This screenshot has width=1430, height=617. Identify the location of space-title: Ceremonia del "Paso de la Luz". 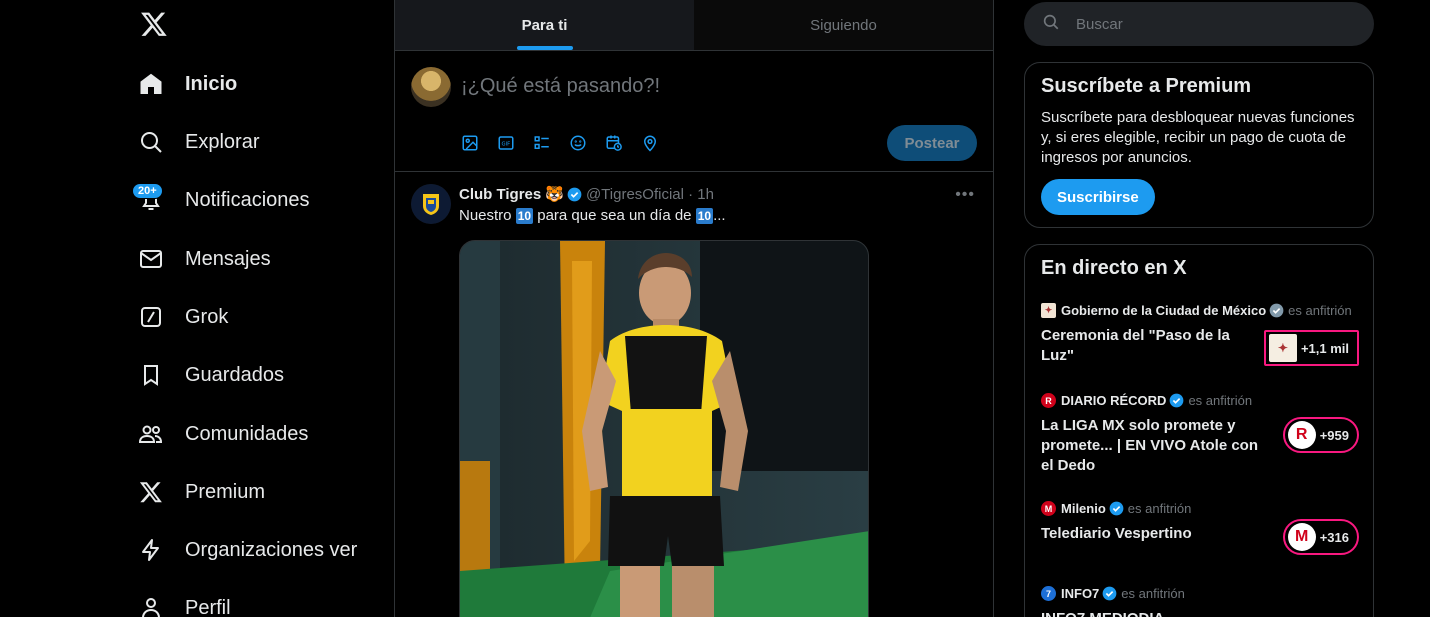
(1135, 345).